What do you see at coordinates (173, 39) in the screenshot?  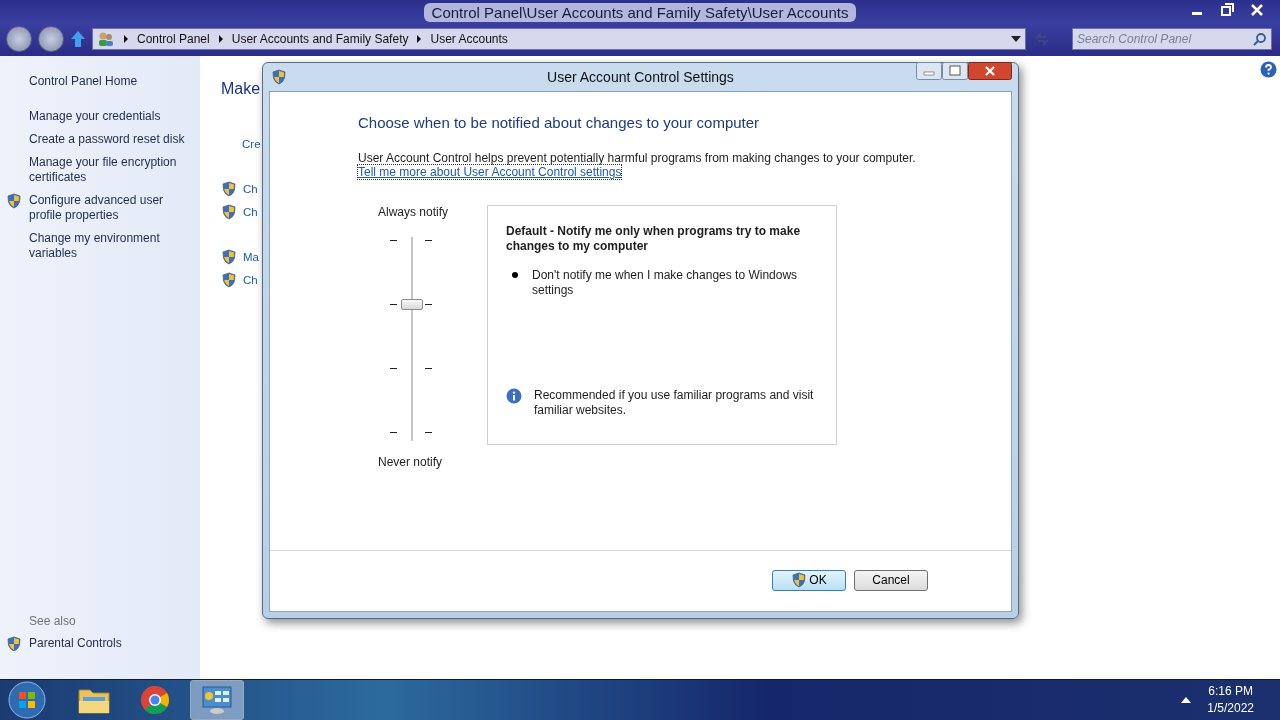 I see `breadcrumb: Control Panel` at bounding box center [173, 39].